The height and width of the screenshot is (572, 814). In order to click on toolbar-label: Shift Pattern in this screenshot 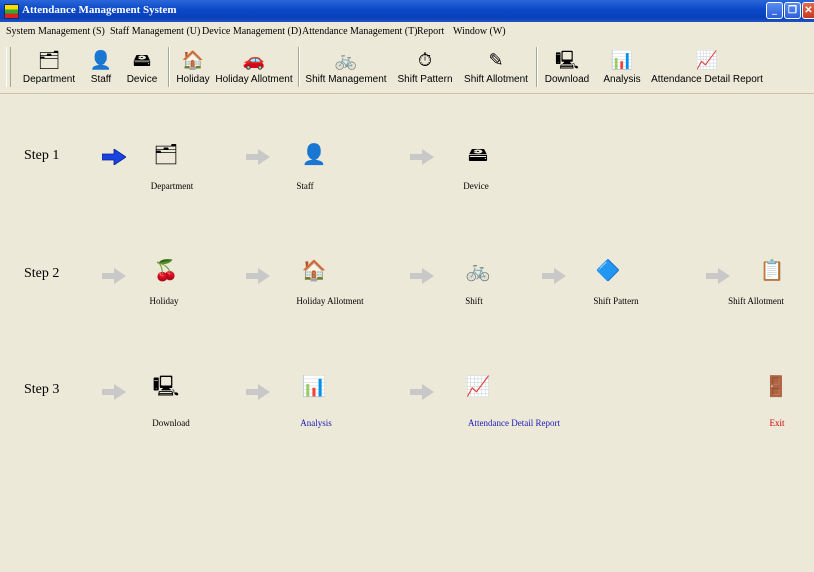, I will do `click(425, 79)`.